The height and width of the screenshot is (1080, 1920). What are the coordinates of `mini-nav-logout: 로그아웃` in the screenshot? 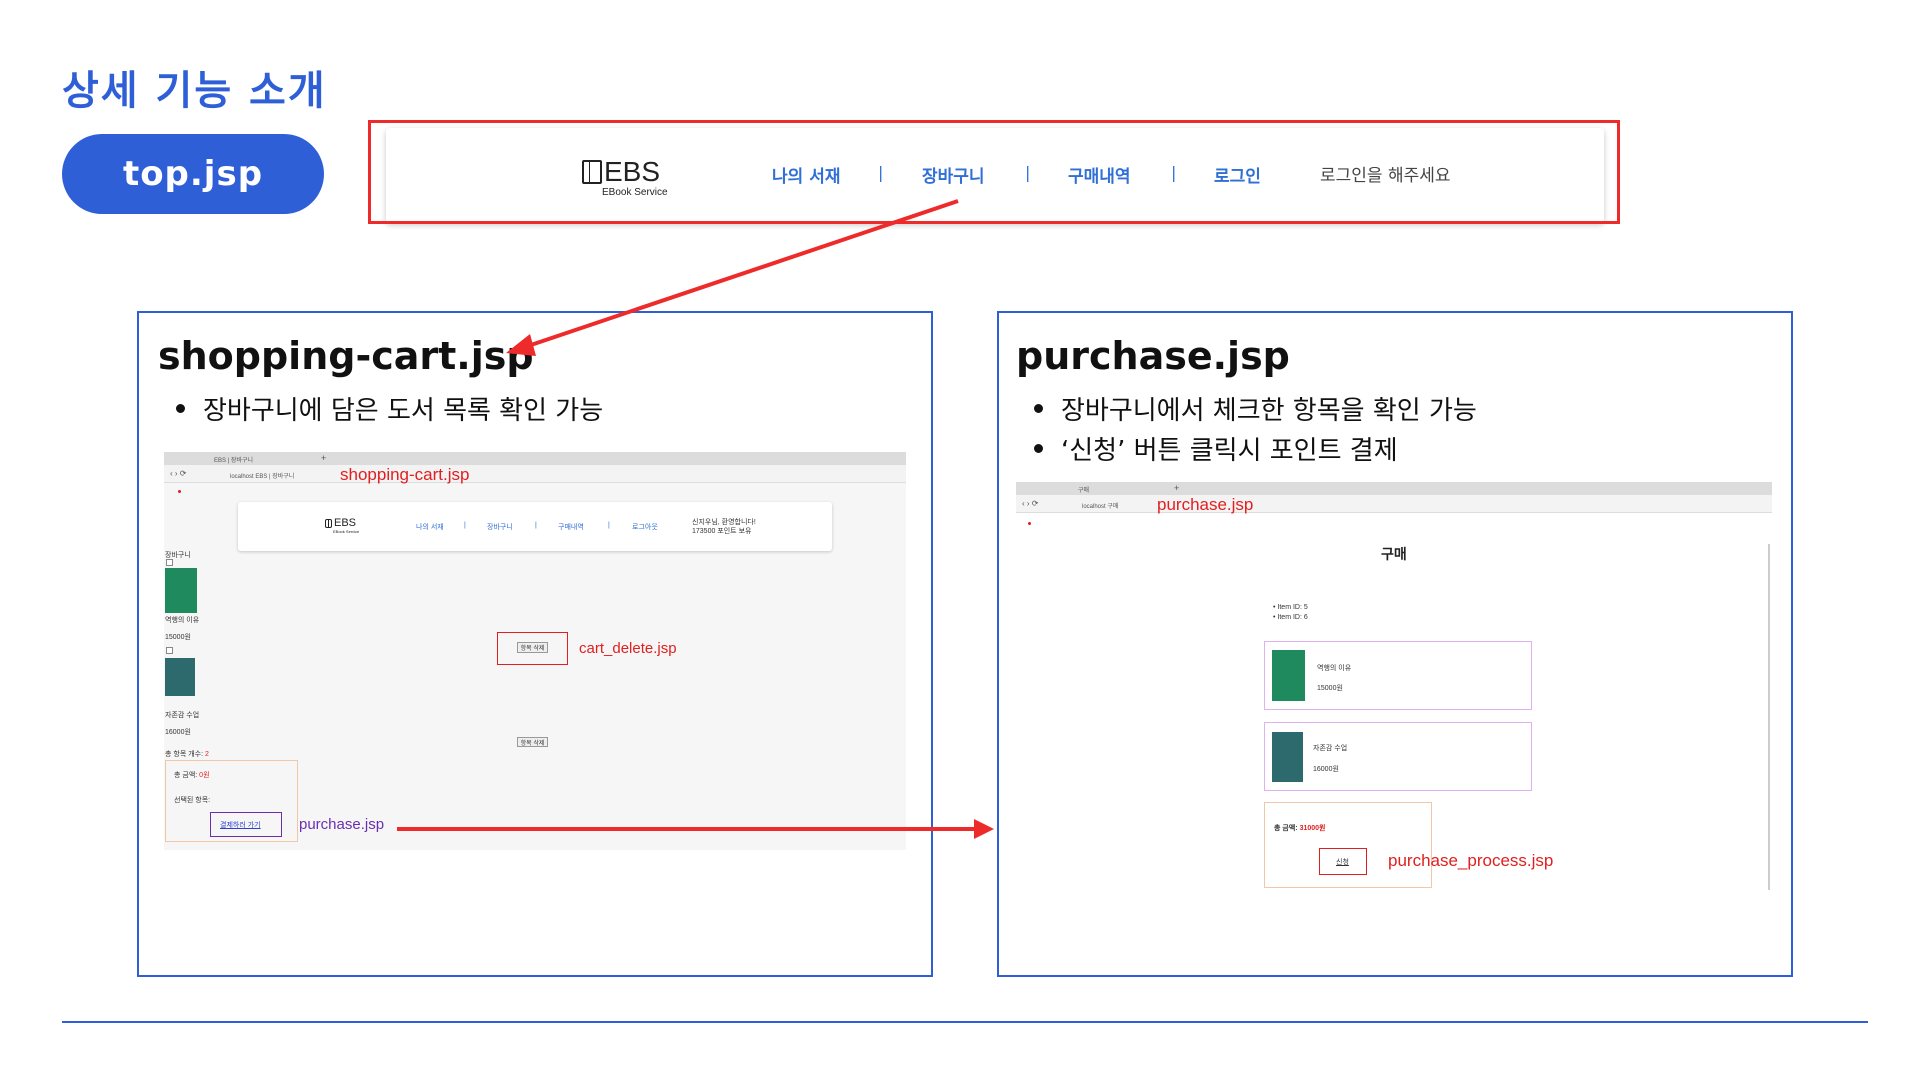 It's located at (645, 527).